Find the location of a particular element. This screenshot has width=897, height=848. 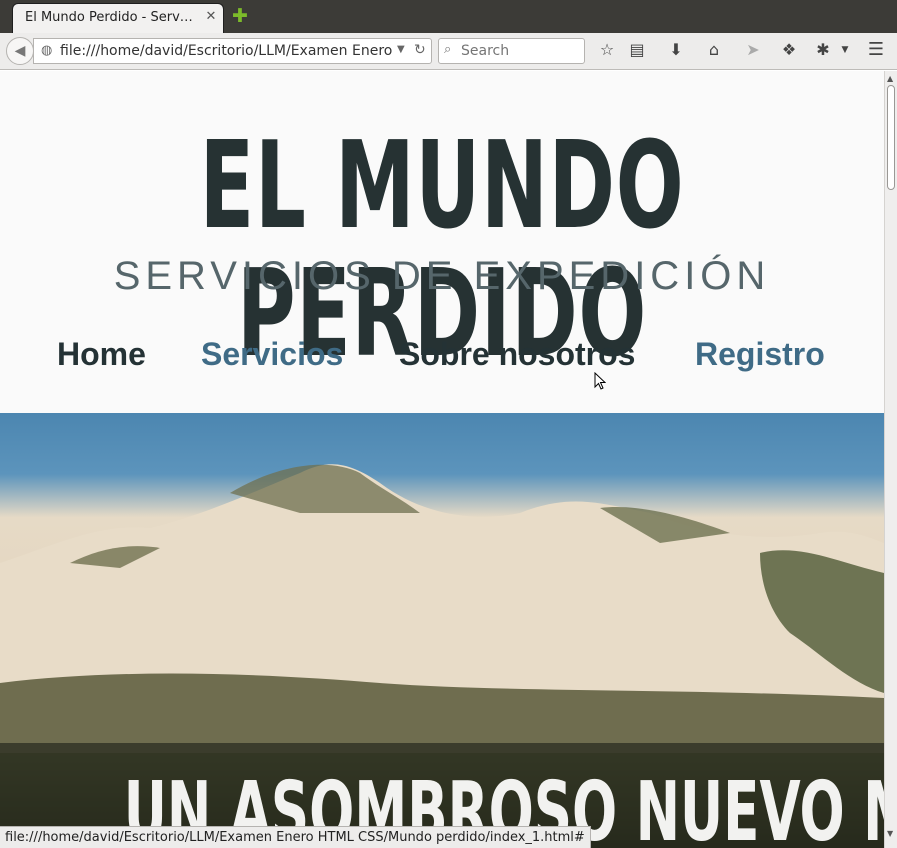

clipboard-icon: ▤ is located at coordinates (637, 50).